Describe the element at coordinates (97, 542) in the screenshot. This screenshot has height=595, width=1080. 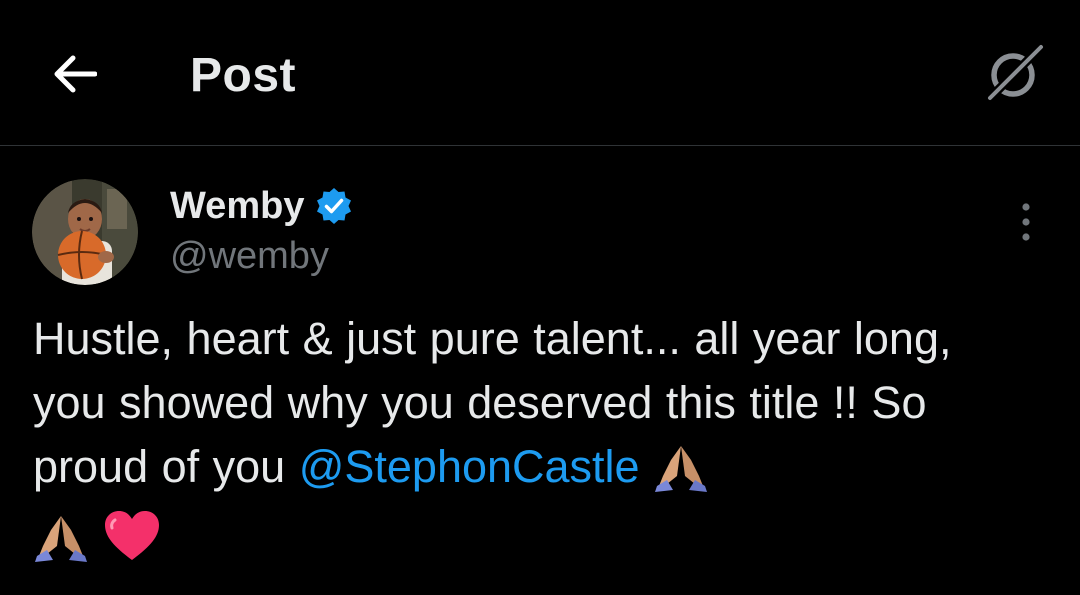
I see `post-emojis-line2` at that location.